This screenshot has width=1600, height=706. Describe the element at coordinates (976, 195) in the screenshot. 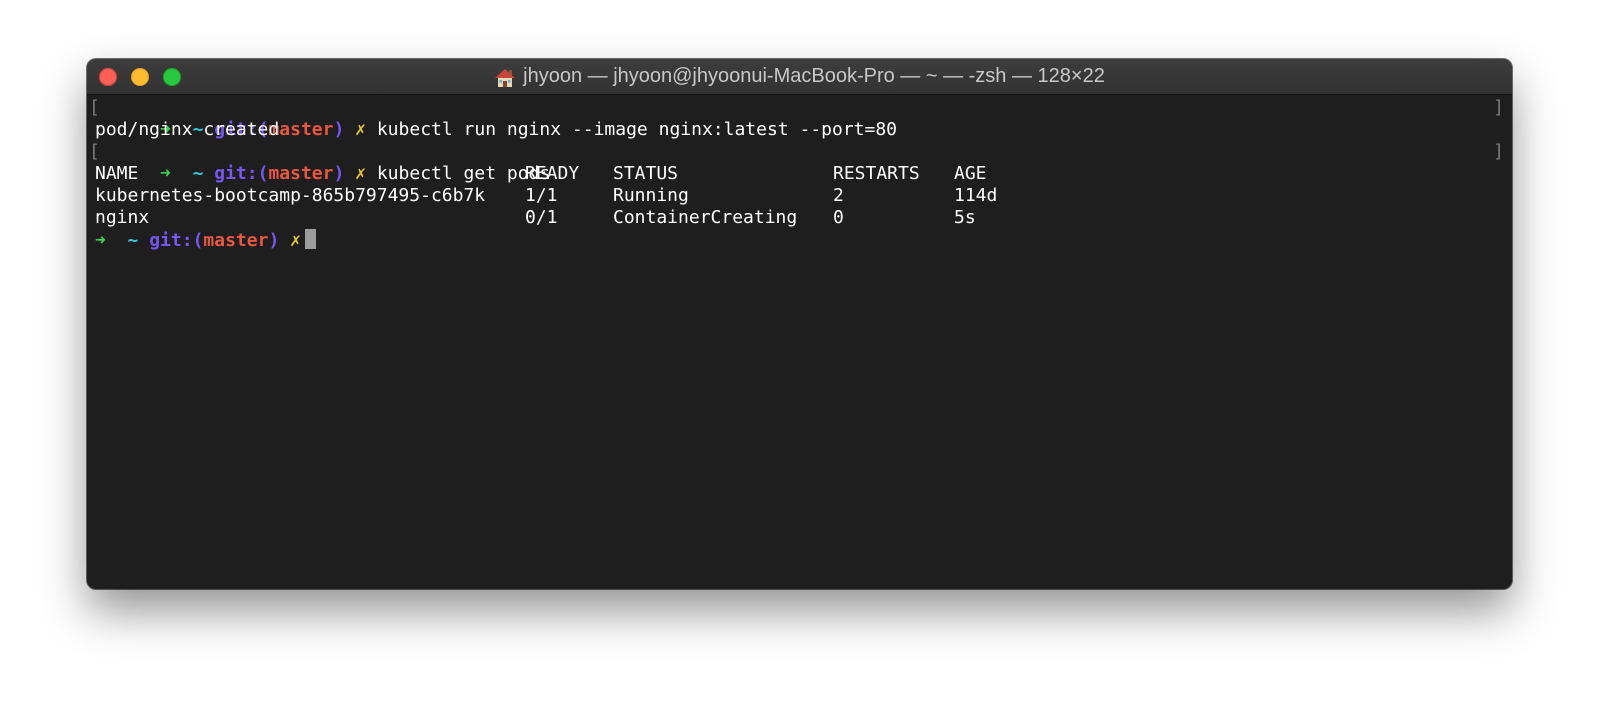

I see `pod-age: 114d` at that location.